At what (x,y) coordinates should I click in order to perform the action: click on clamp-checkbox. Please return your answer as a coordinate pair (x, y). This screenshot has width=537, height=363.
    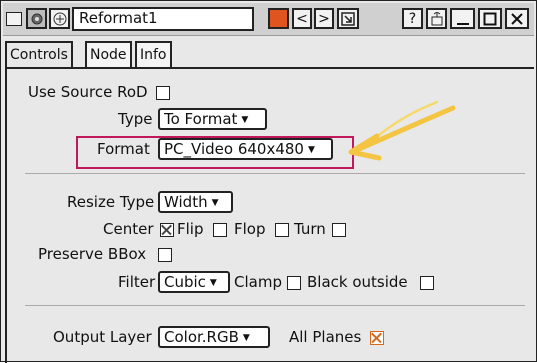
    Looking at the image, I should click on (294, 283).